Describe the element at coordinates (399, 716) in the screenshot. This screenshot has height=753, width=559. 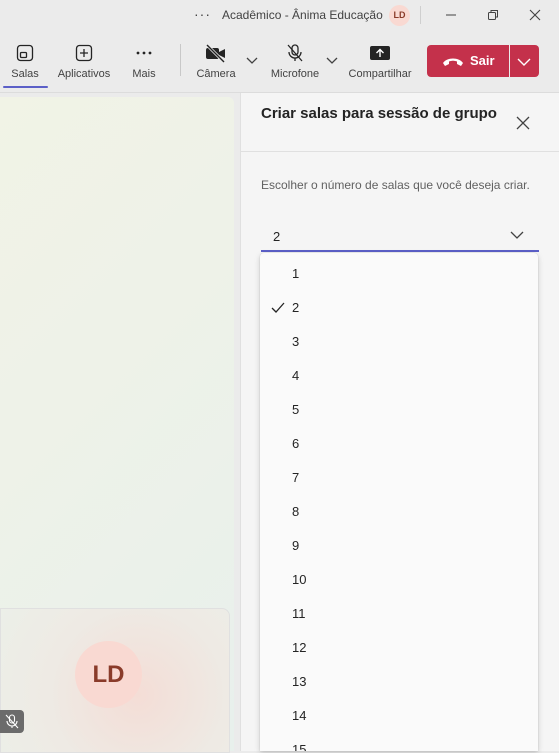
I see `dropdown-option: 14` at that location.